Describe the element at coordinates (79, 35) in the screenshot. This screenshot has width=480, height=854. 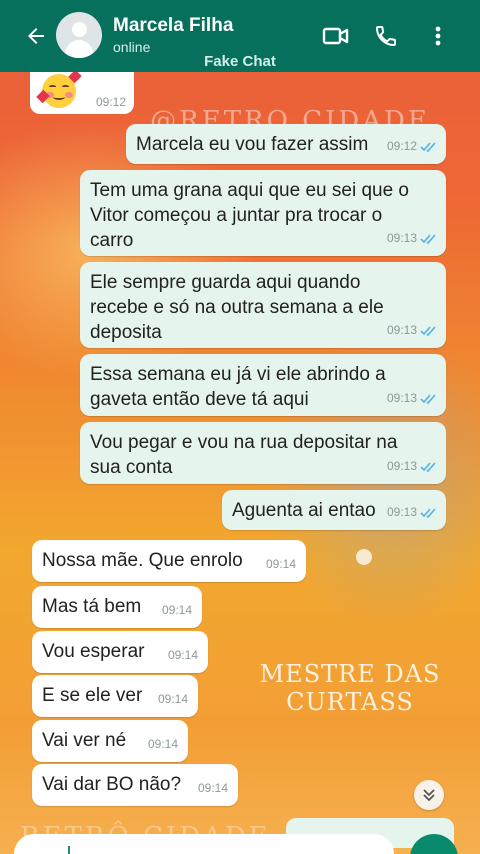
I see `avatar` at that location.